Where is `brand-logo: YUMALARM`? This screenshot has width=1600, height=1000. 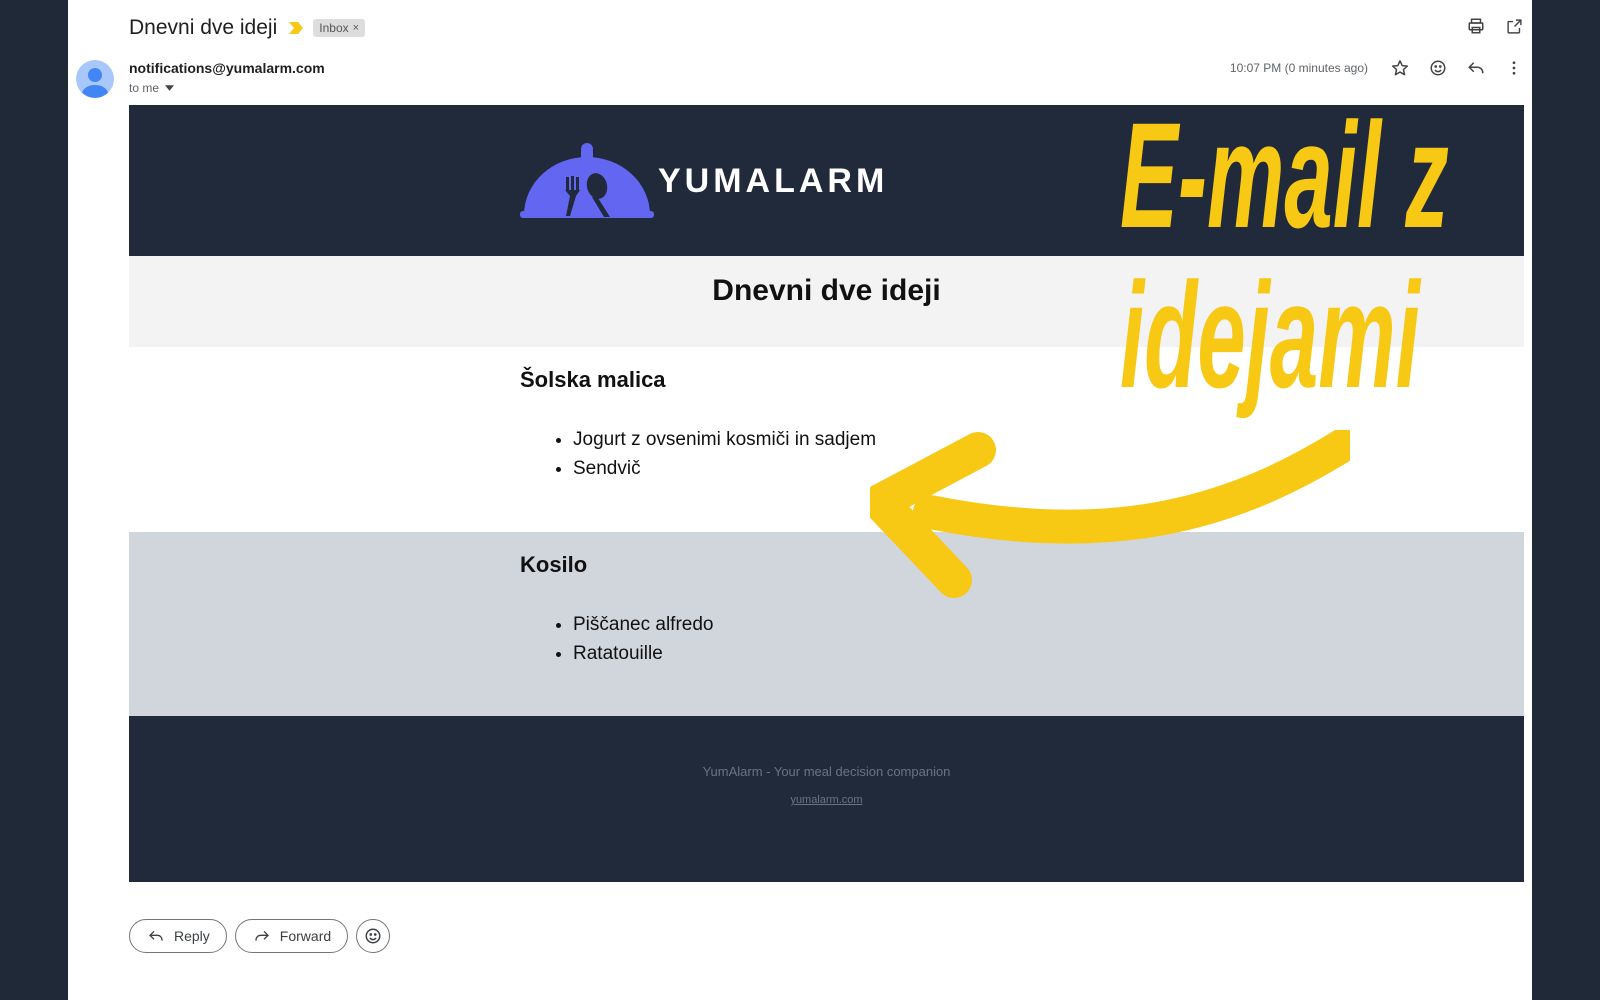
brand-logo: YUMALARM is located at coordinates (704, 181).